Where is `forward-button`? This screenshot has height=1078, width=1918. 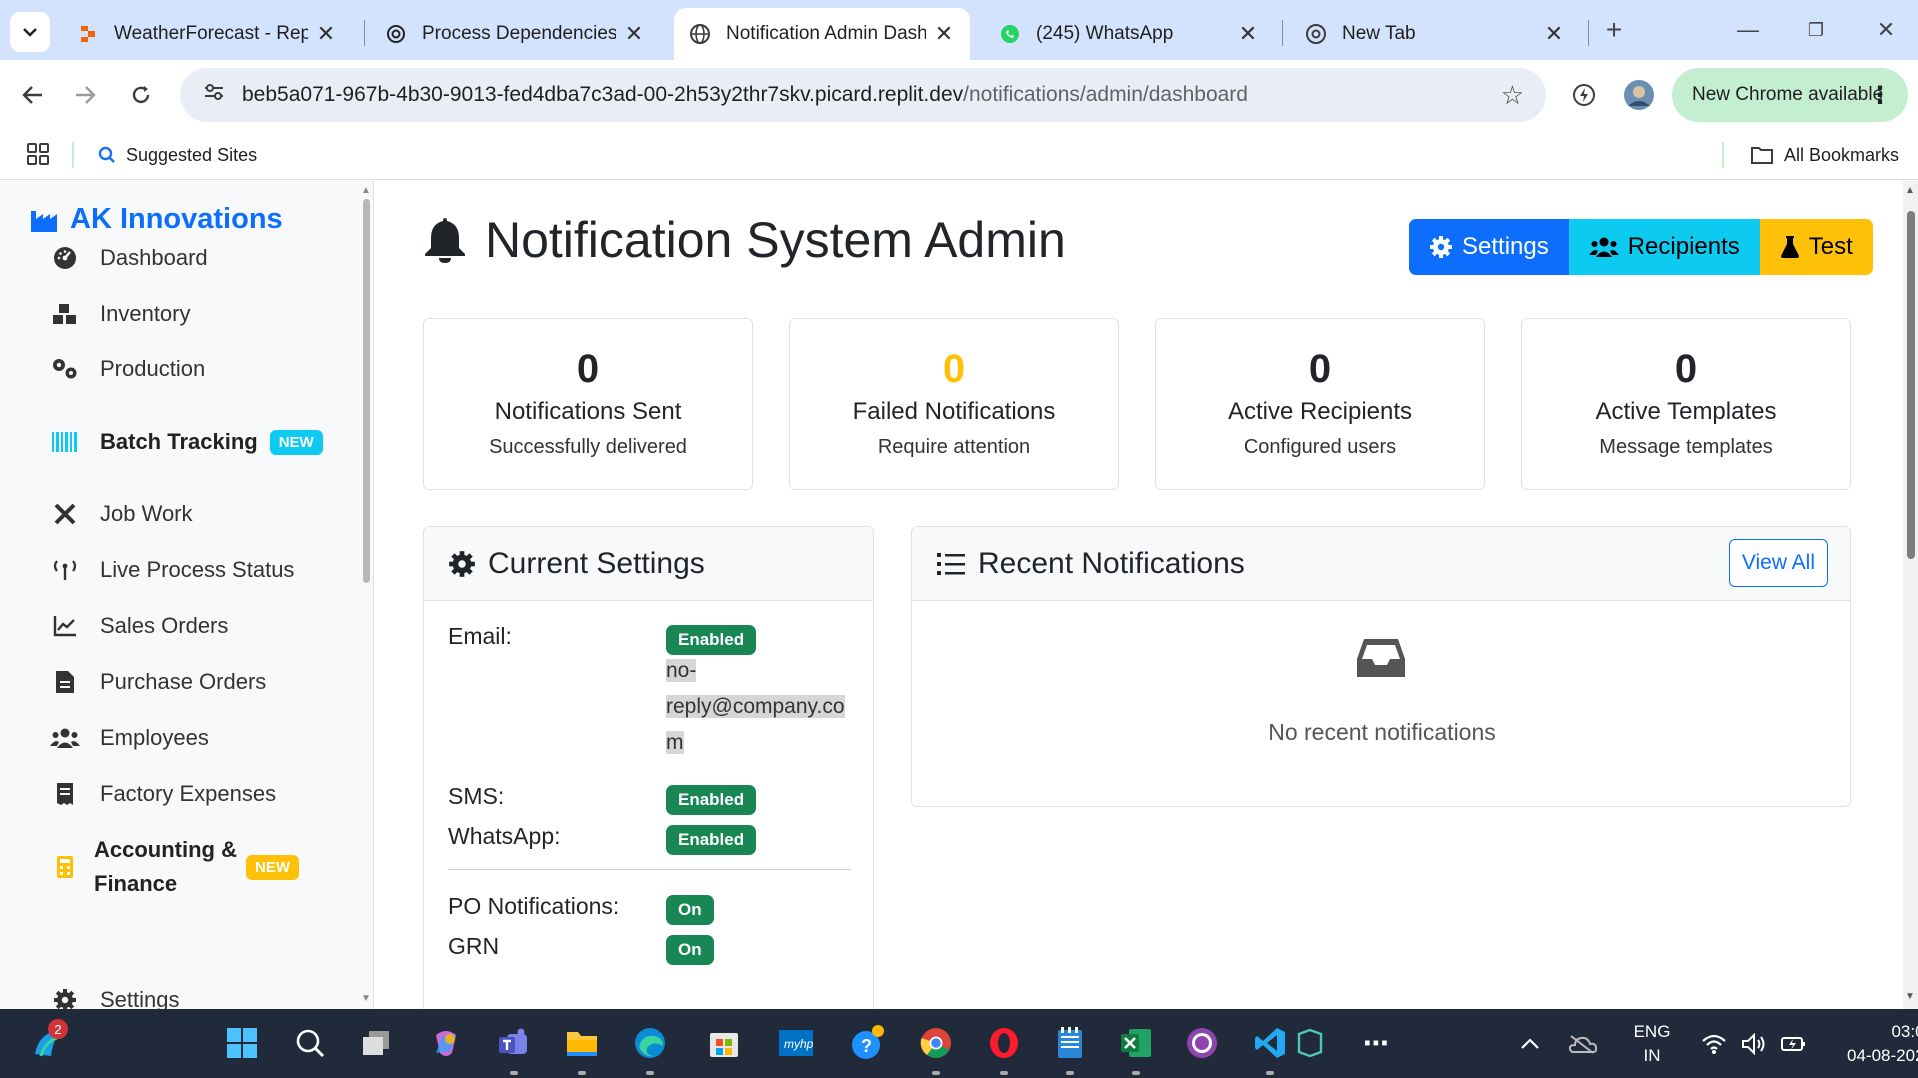
forward-button is located at coordinates (85, 95).